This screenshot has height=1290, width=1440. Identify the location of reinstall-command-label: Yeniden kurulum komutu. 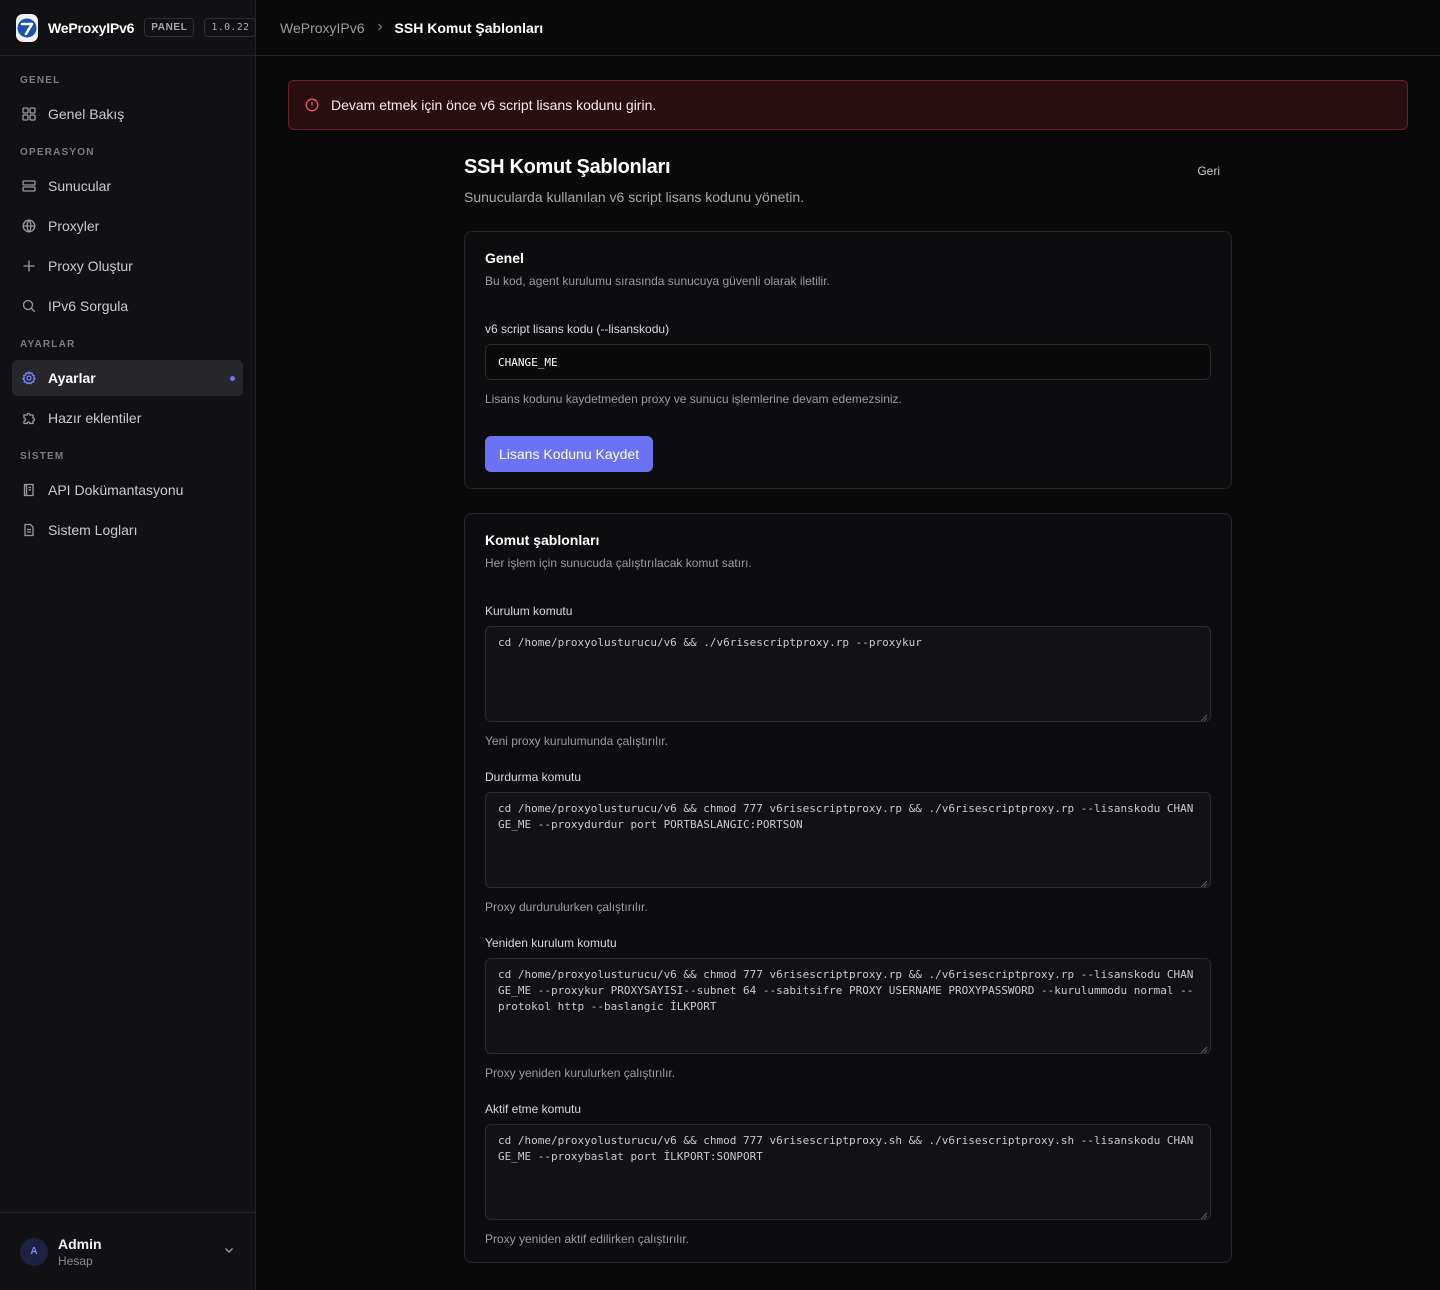
(551, 943).